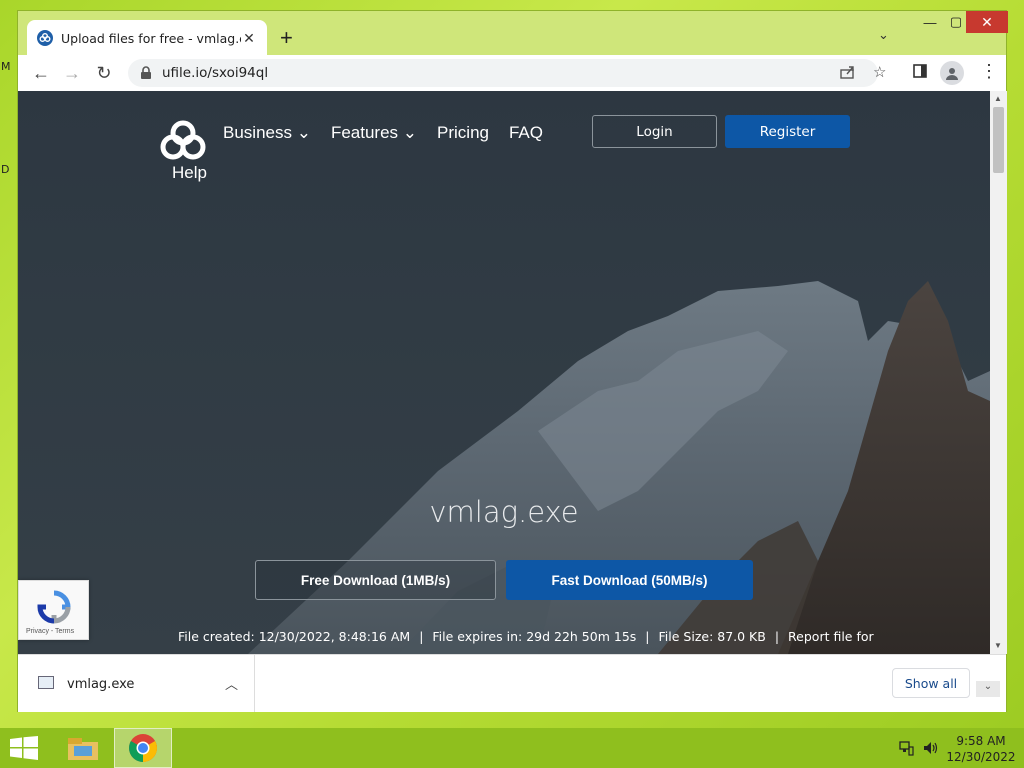  What do you see at coordinates (215, 73) in the screenshot?
I see `url-text: ufile.io/sxoi94ql` at bounding box center [215, 73].